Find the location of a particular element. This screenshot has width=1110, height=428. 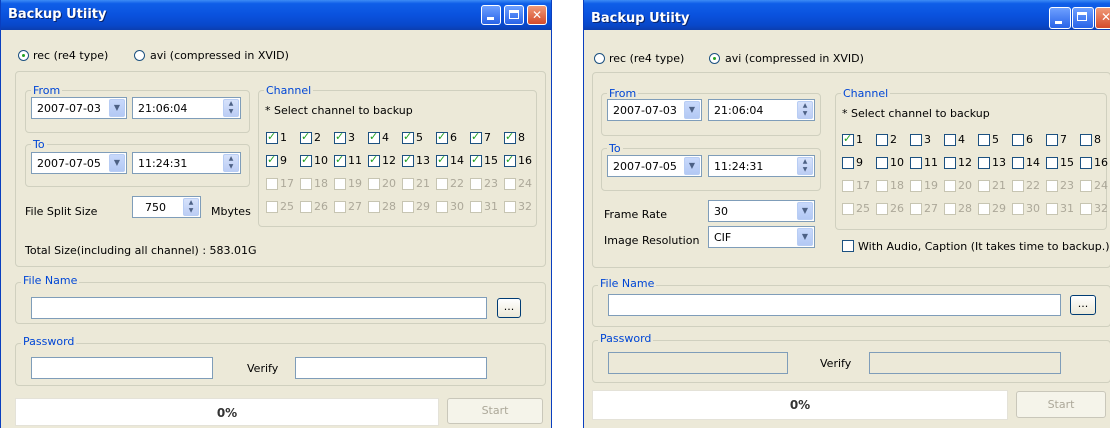

channel-label-6: 6 is located at coordinates (453, 137).